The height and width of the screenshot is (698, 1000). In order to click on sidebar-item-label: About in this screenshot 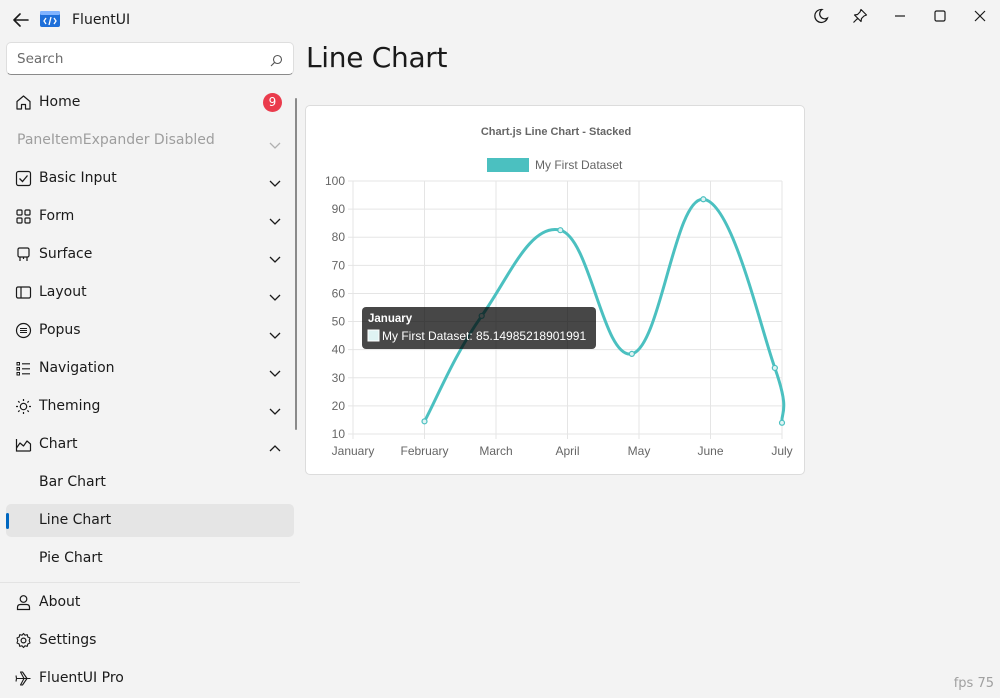, I will do `click(60, 602)`.